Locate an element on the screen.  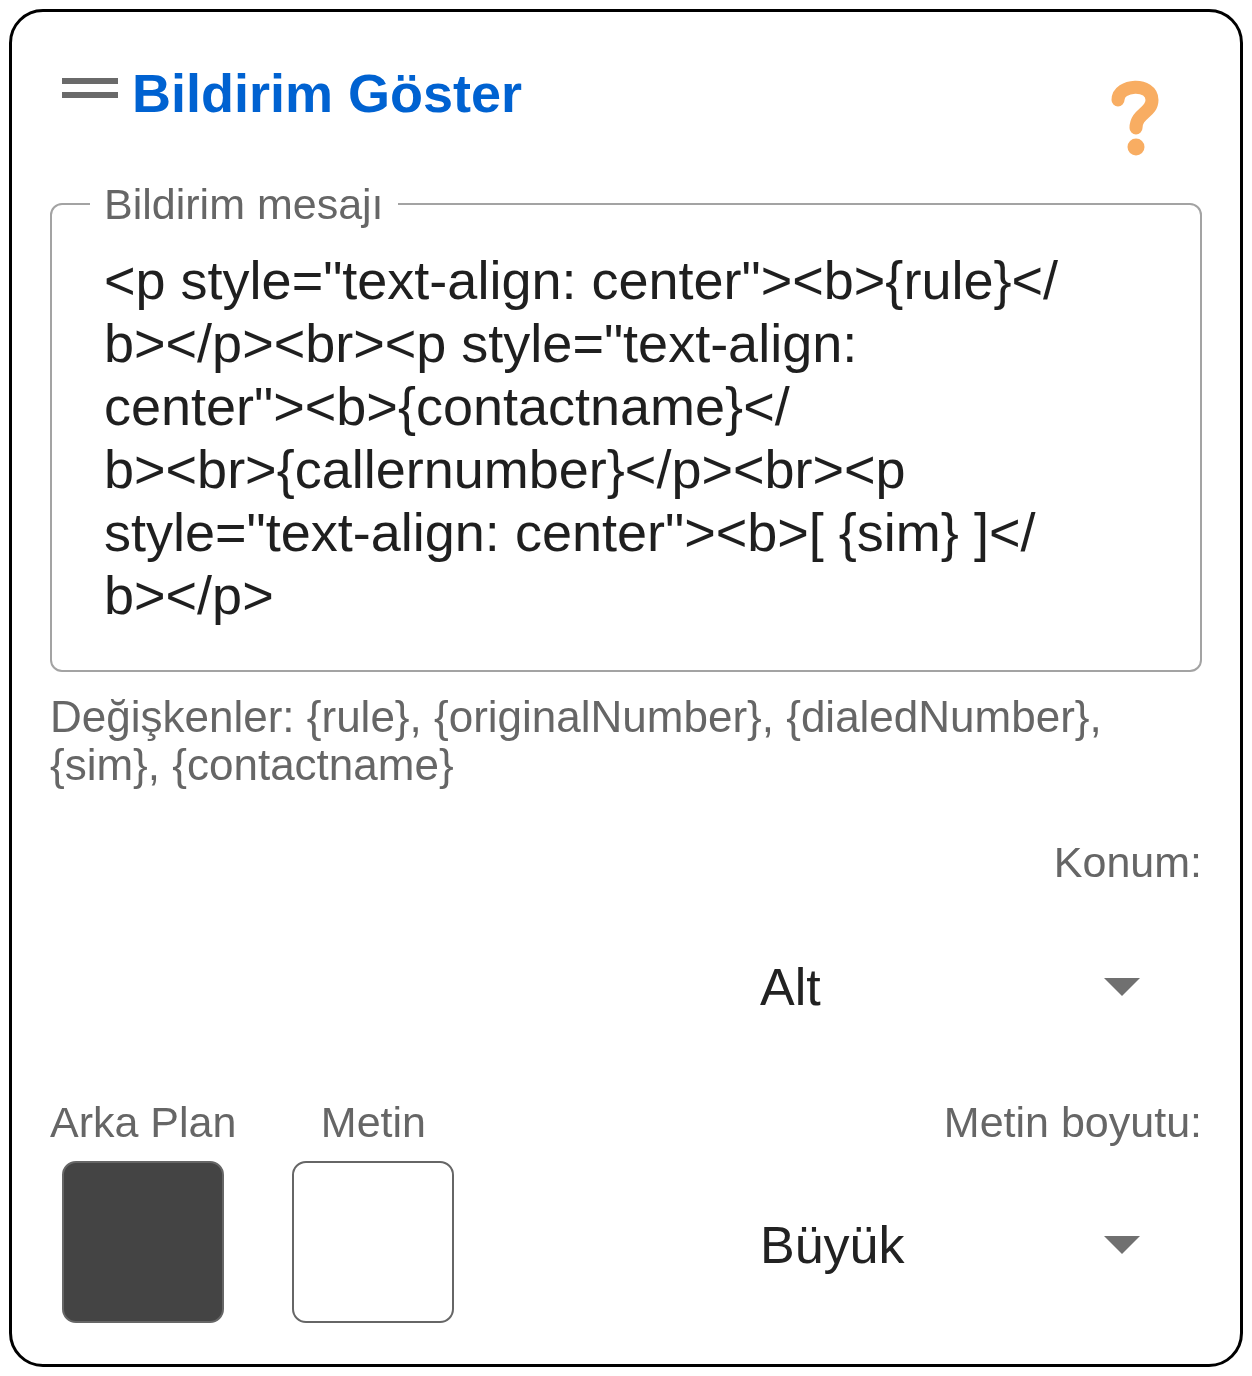
field-label: Bildirim mesajı is located at coordinates (244, 204).